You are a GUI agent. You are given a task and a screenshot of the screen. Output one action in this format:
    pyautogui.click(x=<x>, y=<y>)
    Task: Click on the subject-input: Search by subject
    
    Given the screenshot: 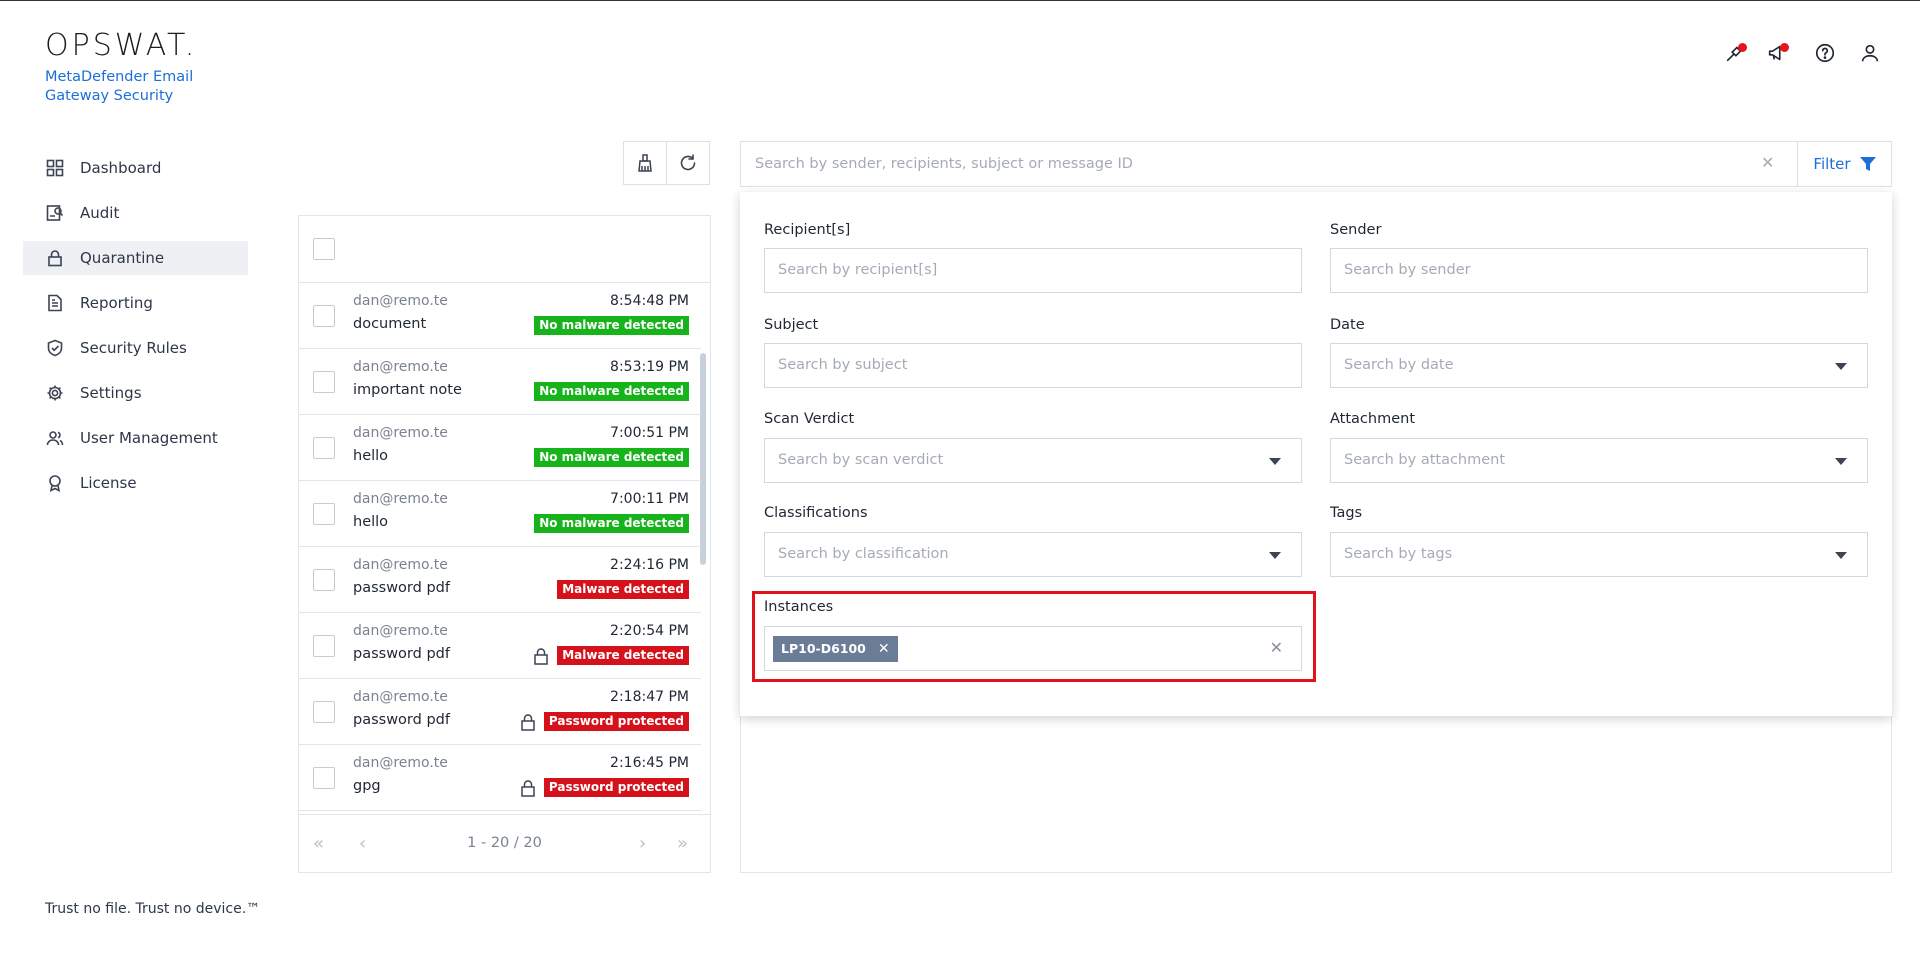 What is the action you would take?
    pyautogui.click(x=1033, y=365)
    